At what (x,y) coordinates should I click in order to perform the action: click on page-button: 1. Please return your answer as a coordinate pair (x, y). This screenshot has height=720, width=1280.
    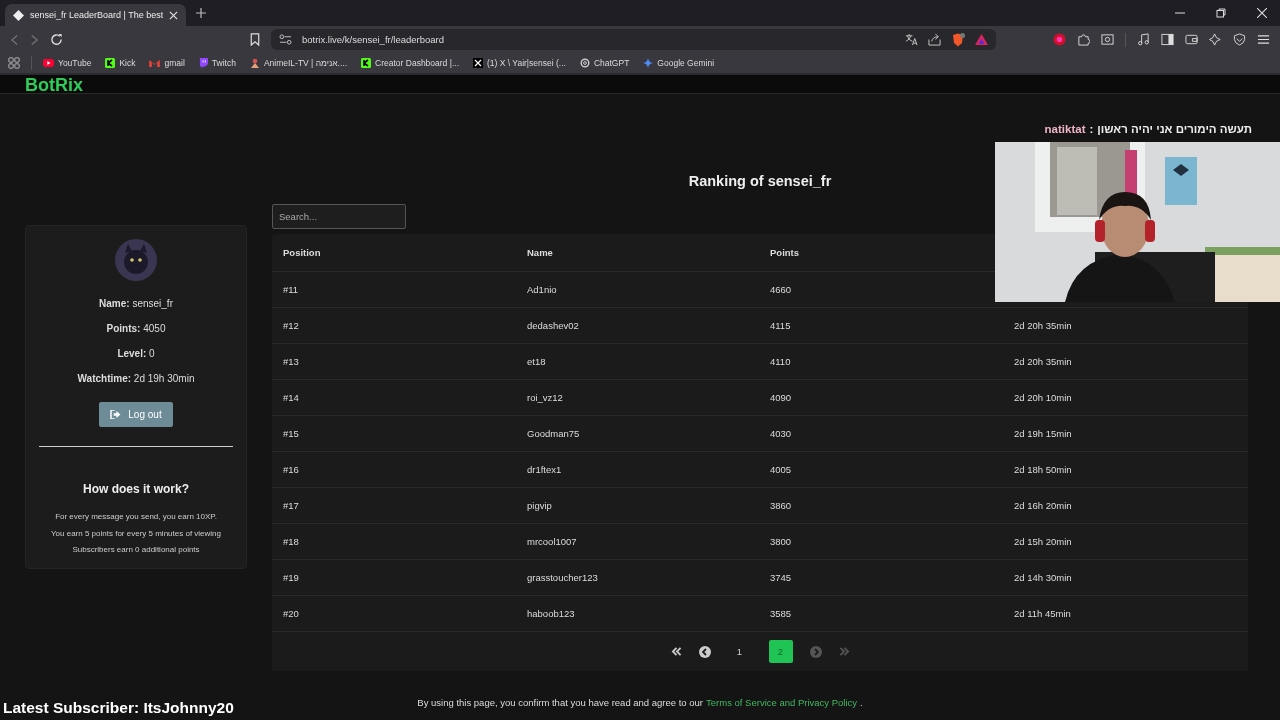
    Looking at the image, I should click on (739, 651).